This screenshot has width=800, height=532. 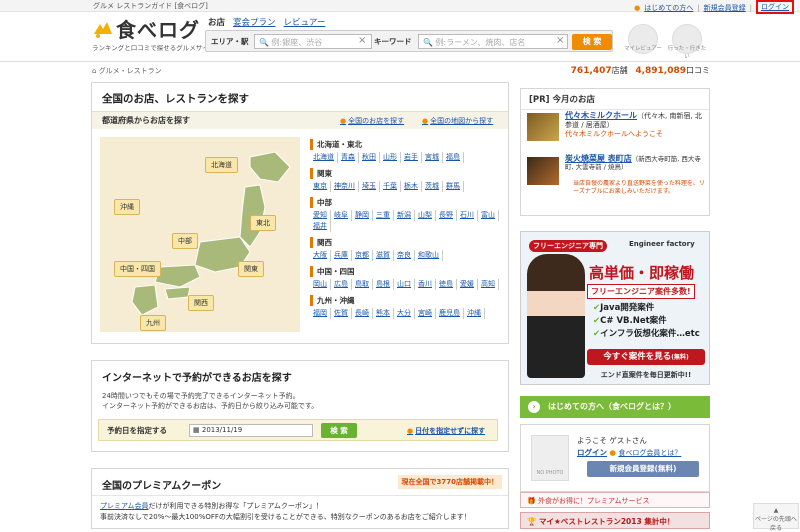 What do you see at coordinates (592, 42) in the screenshot?
I see `search-button: 検 索` at bounding box center [592, 42].